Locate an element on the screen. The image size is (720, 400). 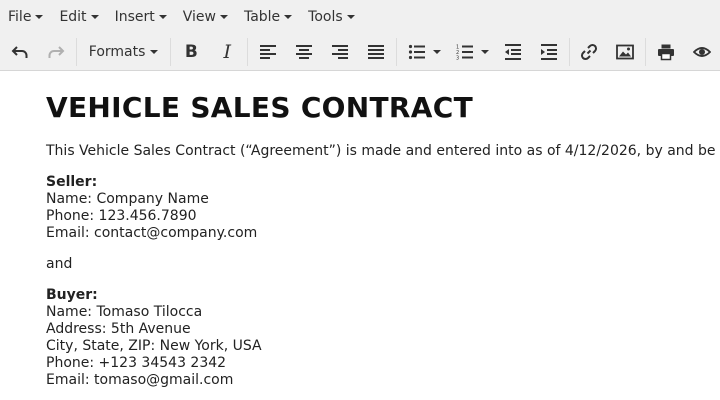
justify-button is located at coordinates (376, 52).